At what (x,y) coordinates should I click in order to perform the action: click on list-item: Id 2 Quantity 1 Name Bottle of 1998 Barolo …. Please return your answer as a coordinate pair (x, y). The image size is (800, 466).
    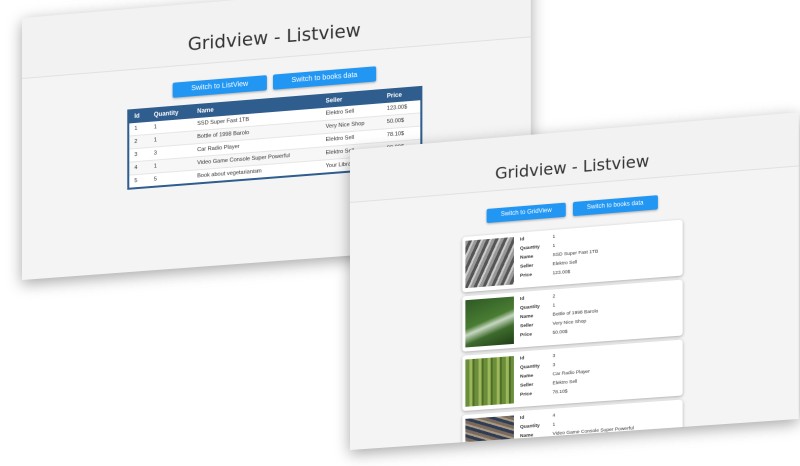
    Looking at the image, I should click on (572, 316).